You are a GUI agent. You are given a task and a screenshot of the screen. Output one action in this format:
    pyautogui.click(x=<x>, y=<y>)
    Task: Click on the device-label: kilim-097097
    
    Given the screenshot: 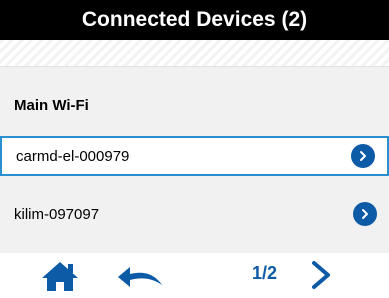 What is the action you would take?
    pyautogui.click(x=57, y=214)
    